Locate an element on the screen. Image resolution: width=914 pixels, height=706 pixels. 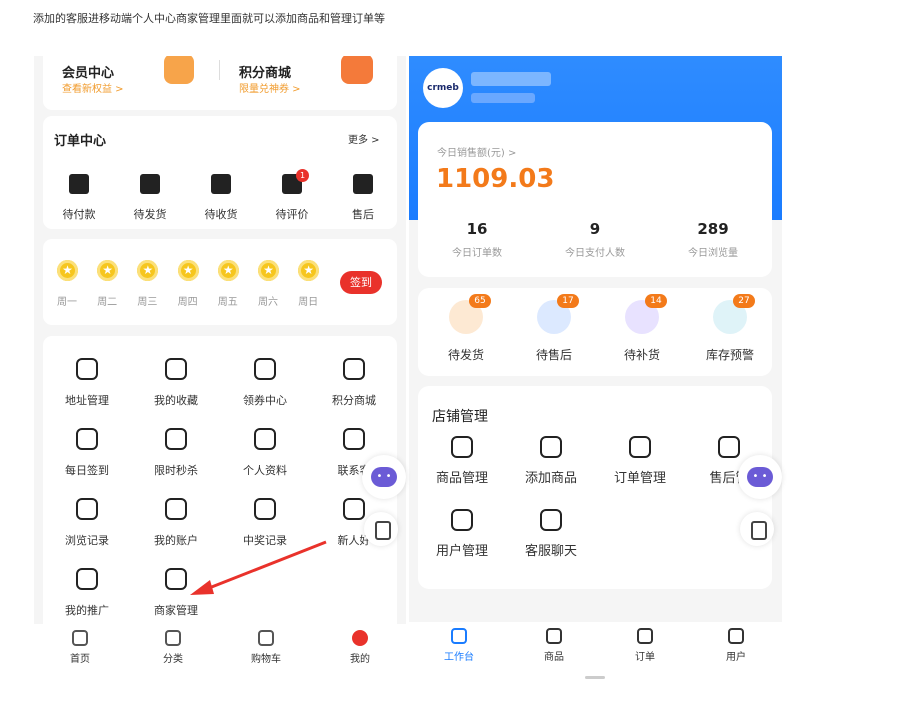
service-item-4: 每日签到 is located at coordinates (87, 453).